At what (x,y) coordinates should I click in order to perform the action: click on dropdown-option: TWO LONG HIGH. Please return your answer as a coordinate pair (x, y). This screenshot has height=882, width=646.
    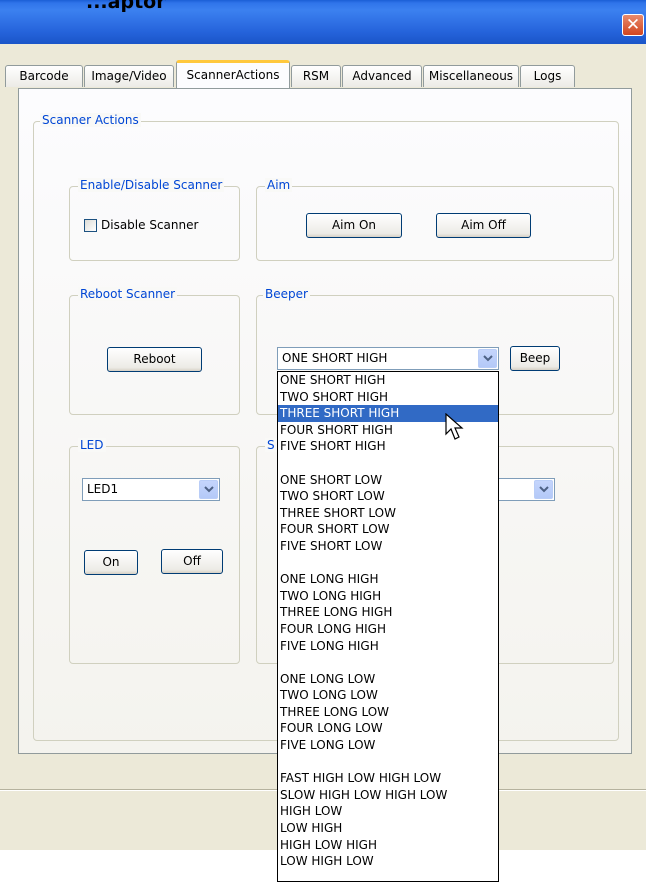
    Looking at the image, I should click on (388, 596).